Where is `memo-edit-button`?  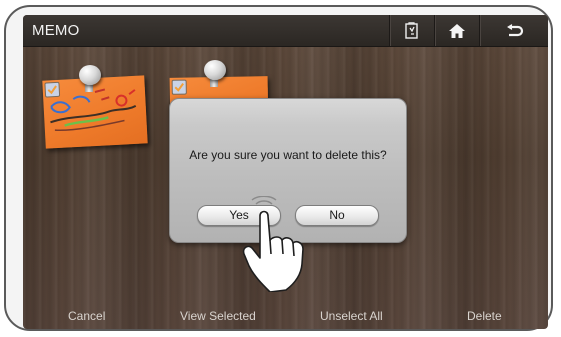
memo-edit-button is located at coordinates (411, 30).